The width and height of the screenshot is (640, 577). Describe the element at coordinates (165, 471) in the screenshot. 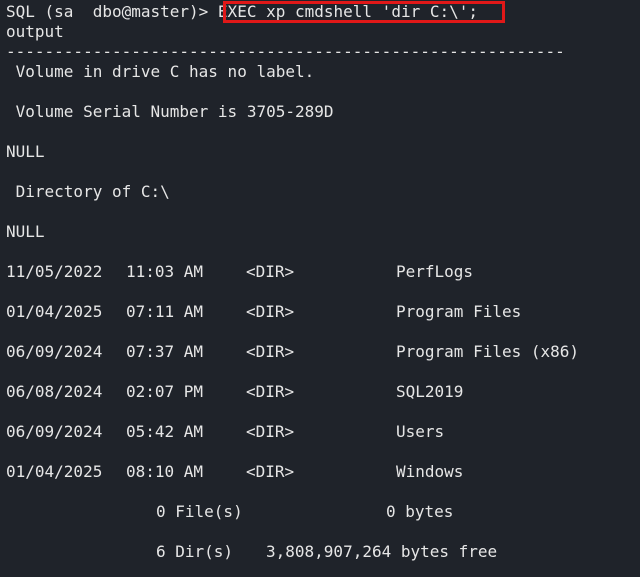

I see `entry-time: 08:10 AM` at that location.